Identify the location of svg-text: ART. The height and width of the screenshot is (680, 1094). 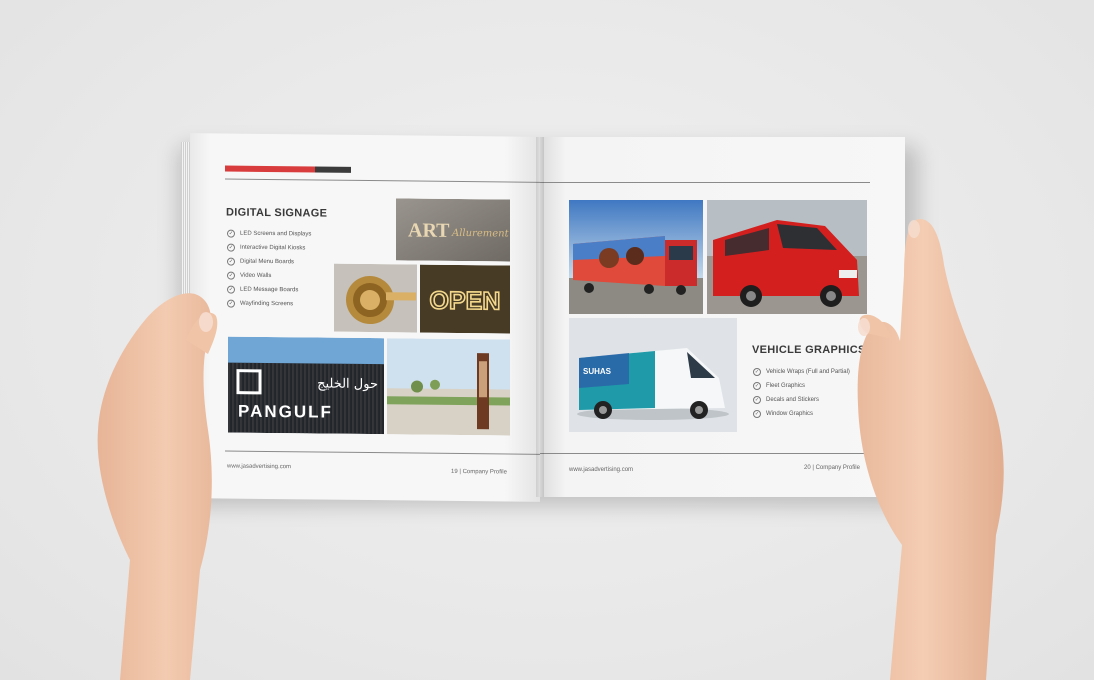
(429, 230).